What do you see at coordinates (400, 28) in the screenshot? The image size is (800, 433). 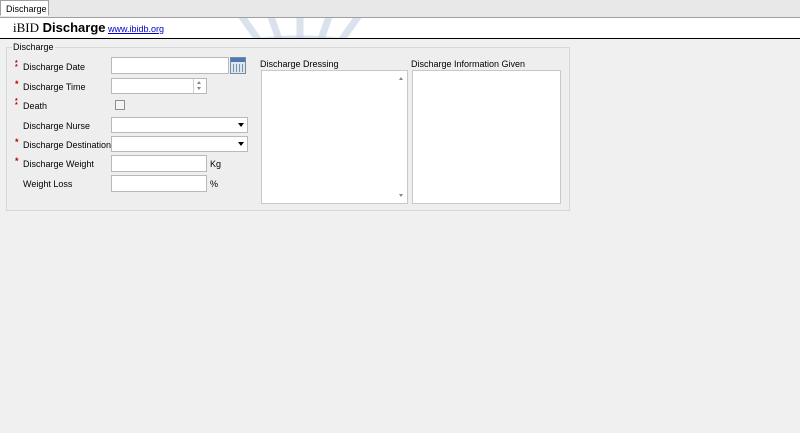 I see `page-header: iBID Discharge www.ibidb.org` at bounding box center [400, 28].